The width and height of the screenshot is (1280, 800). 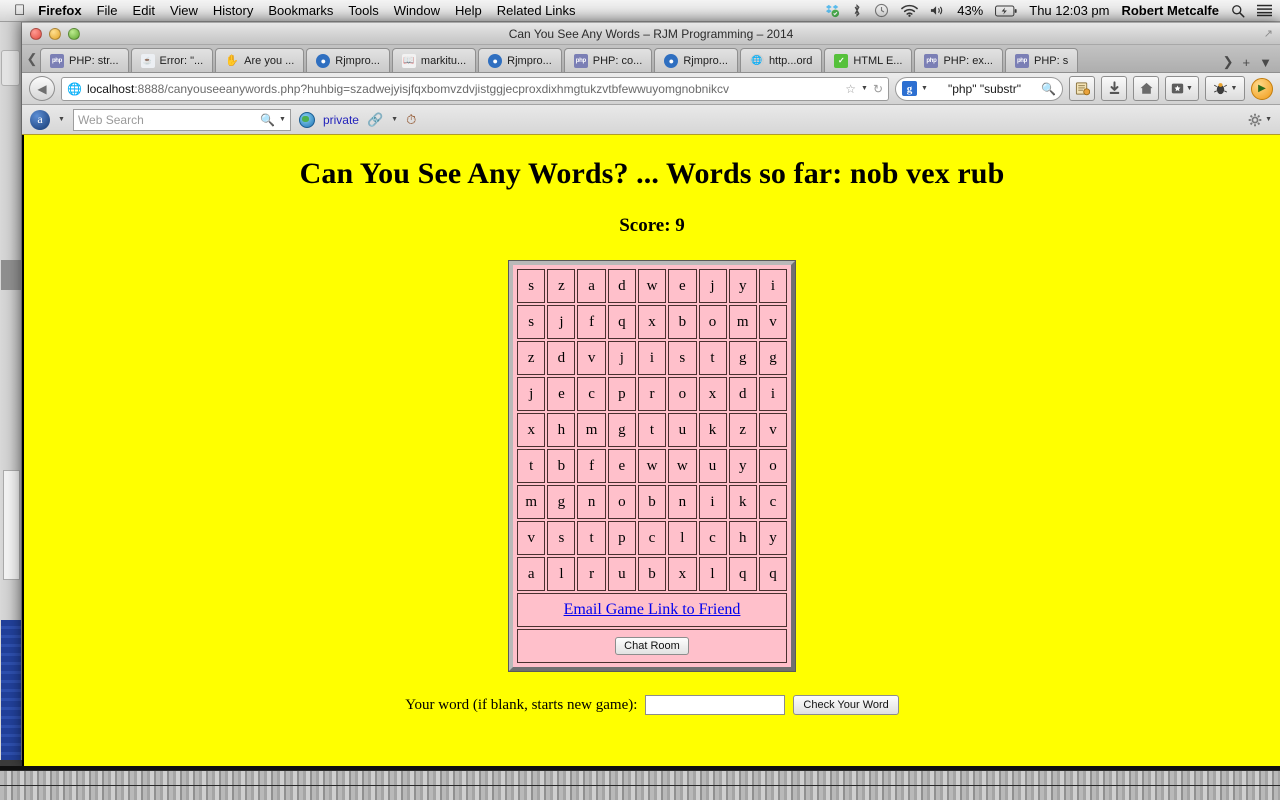 I want to click on grid-cell: y, so click(x=742, y=286).